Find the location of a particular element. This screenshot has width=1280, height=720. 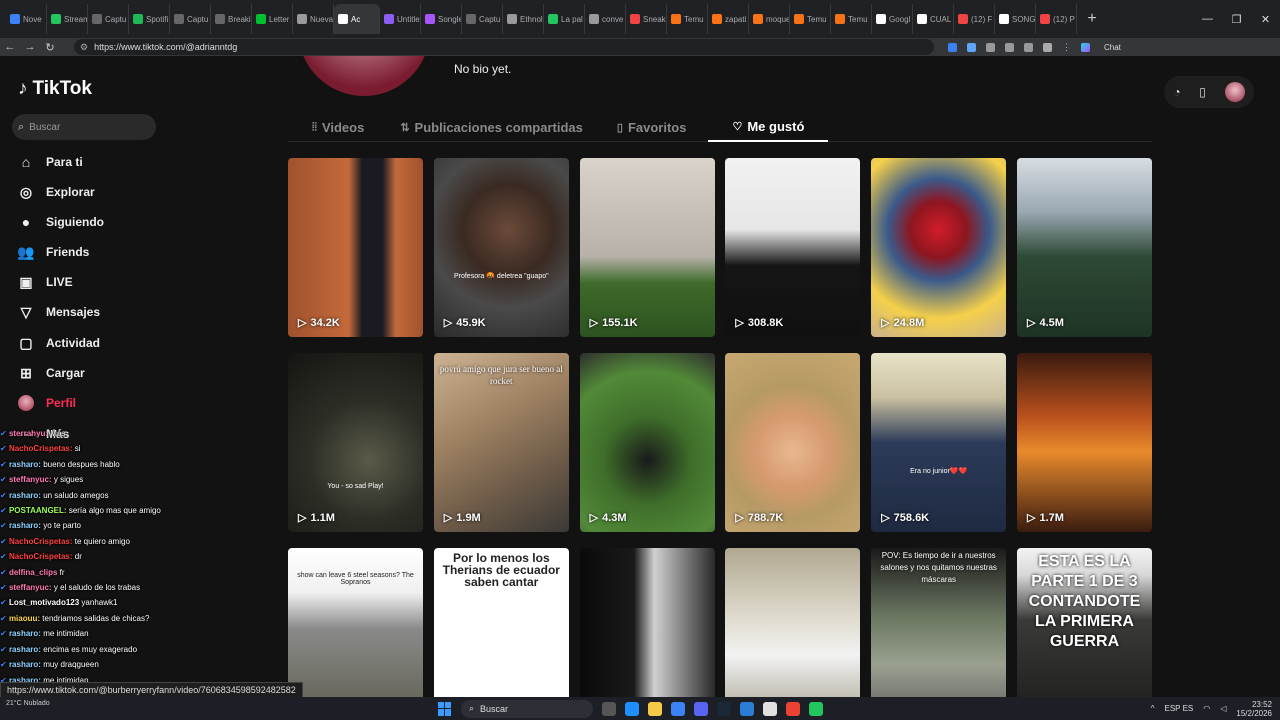

wifi-icon: ◠ is located at coordinates (1206, 708).